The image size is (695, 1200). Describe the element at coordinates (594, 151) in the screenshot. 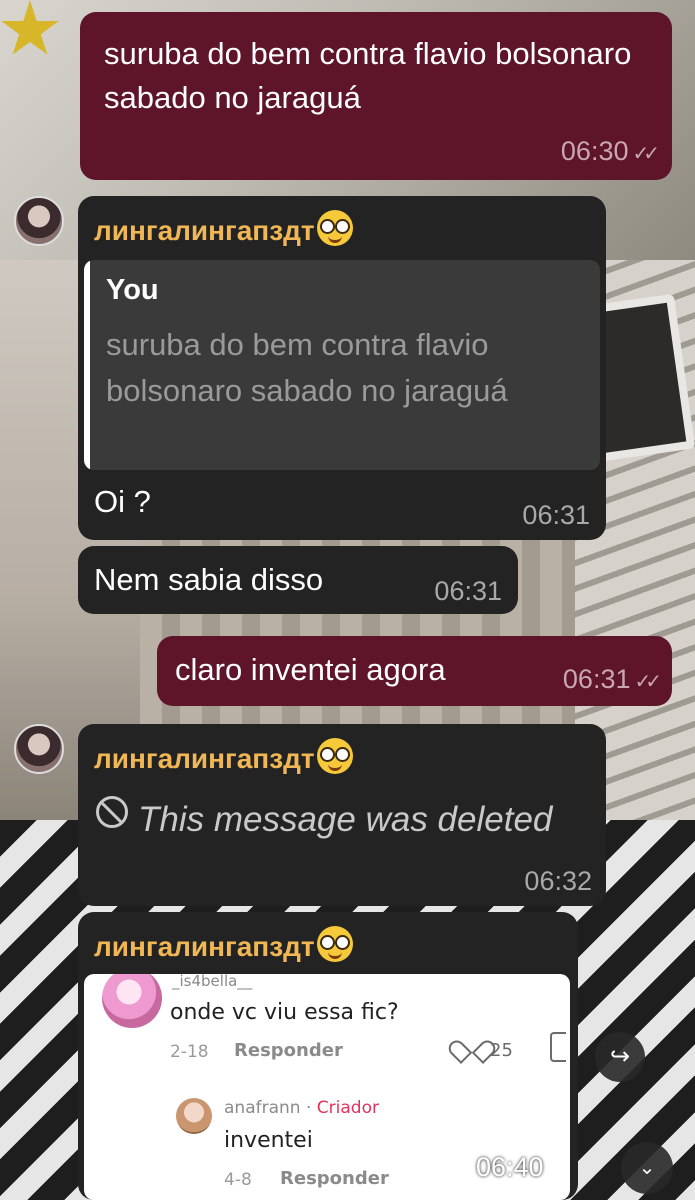

I see `message-time-text: 06:30` at that location.